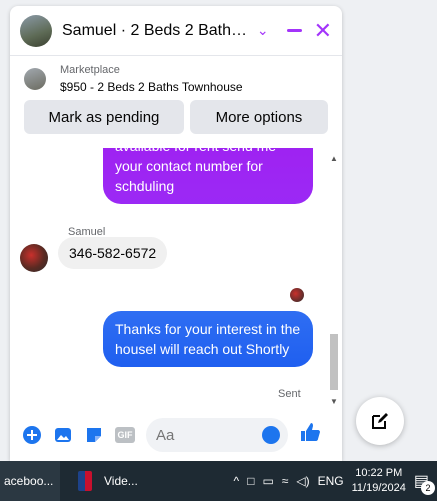 This screenshot has height=501, width=437. What do you see at coordinates (104, 117) in the screenshot?
I see `mark-as-pending-button: Mark as pending` at bounding box center [104, 117].